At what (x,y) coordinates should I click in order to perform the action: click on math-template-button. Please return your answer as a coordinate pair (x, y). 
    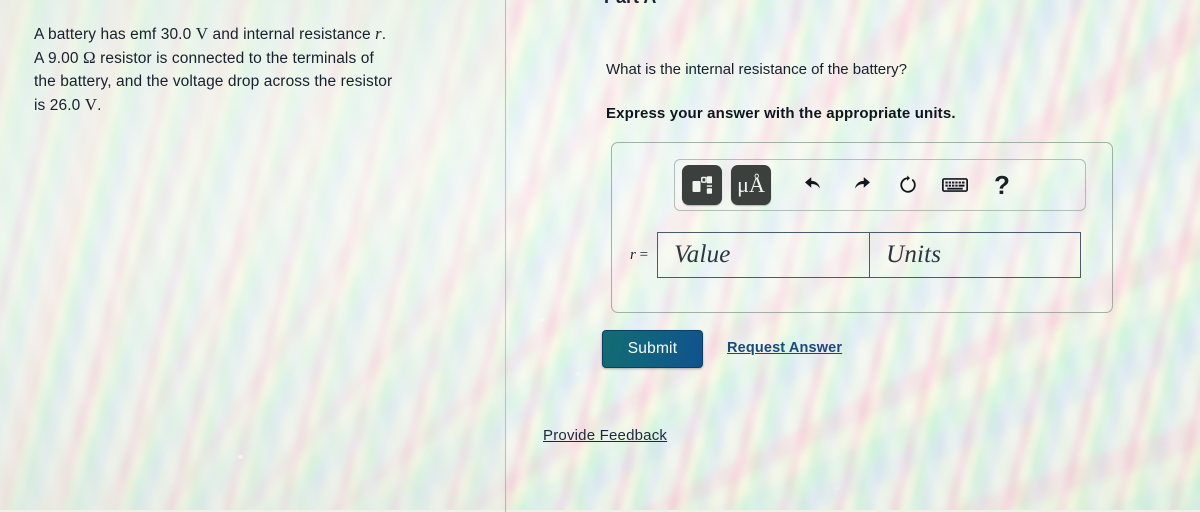
    Looking at the image, I should click on (702, 185).